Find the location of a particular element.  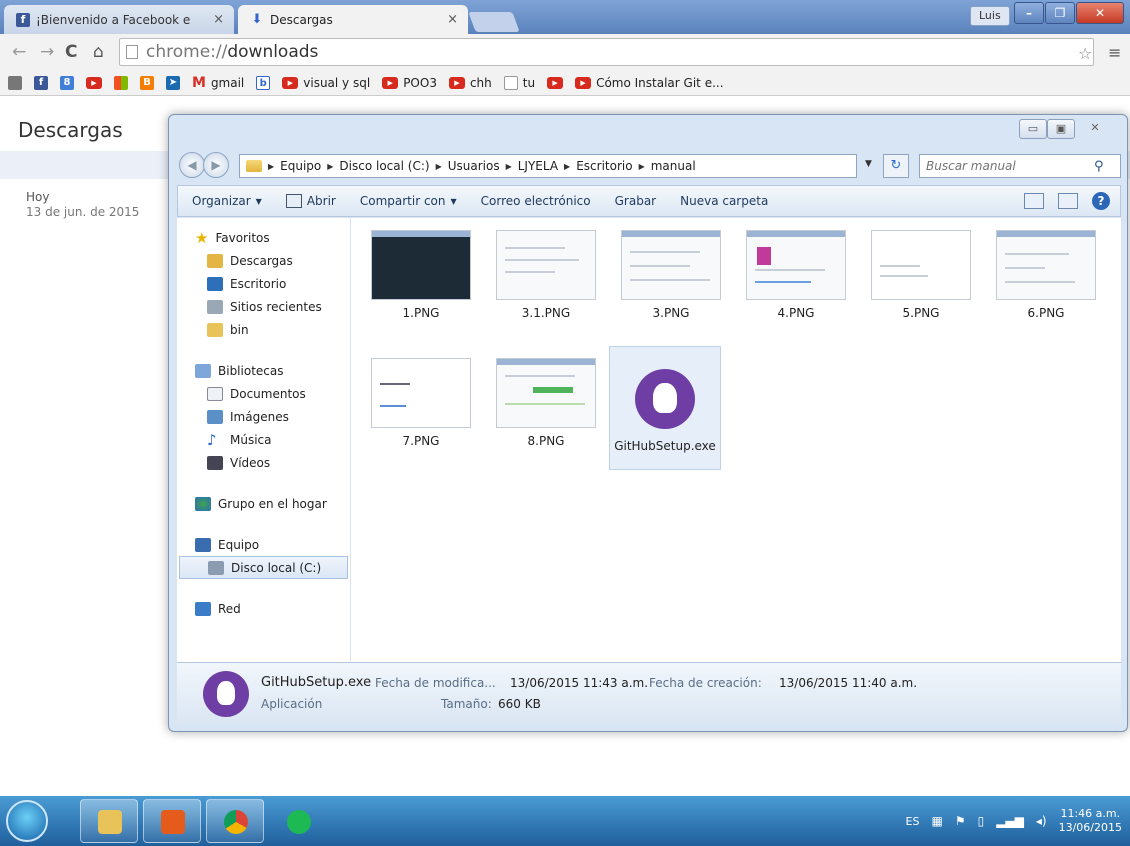

file-item: 8.PNG is located at coordinates (546, 403).